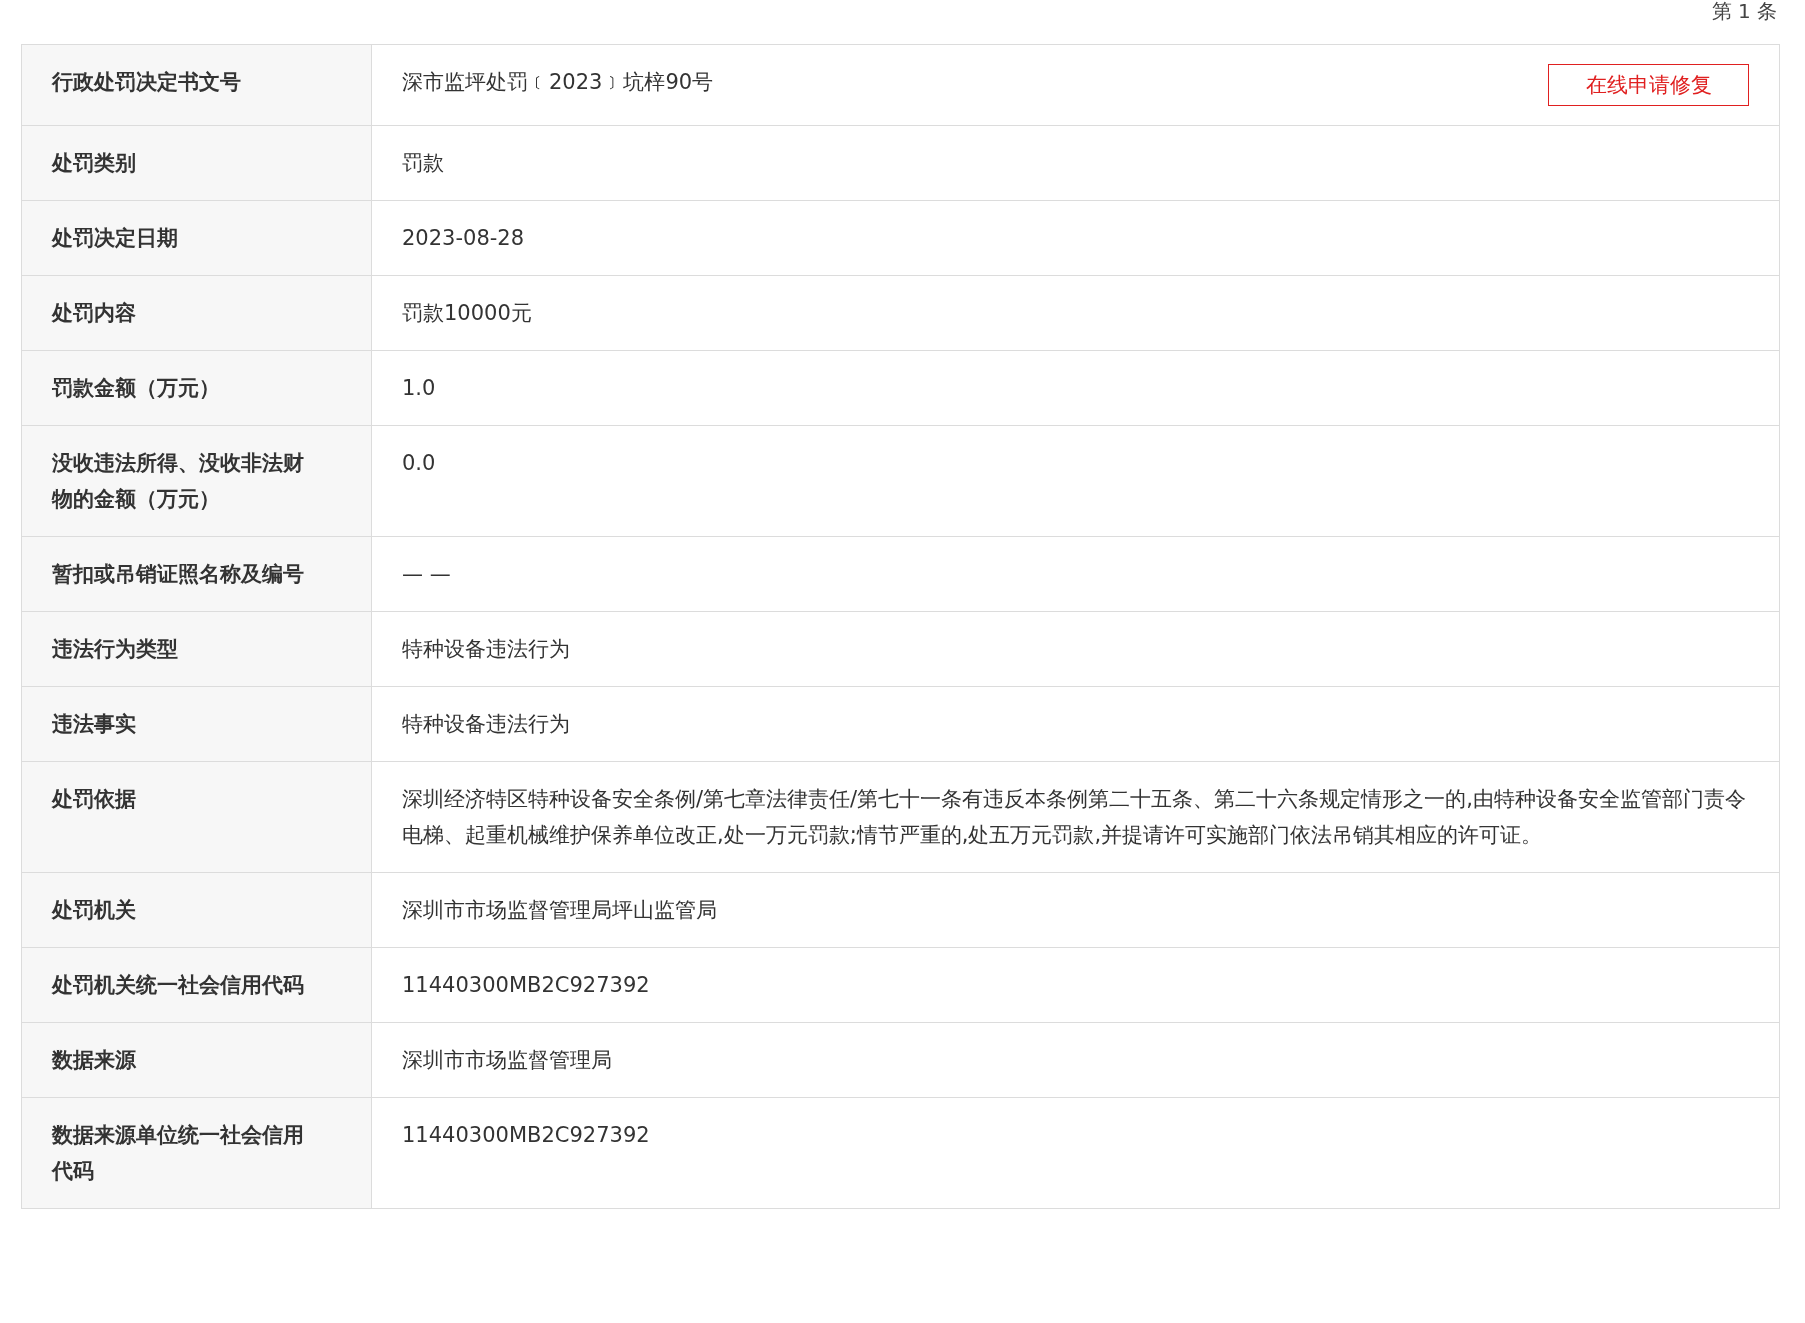 This screenshot has width=1805, height=1323. I want to click on field-label: 处罚依据, so click(196, 817).